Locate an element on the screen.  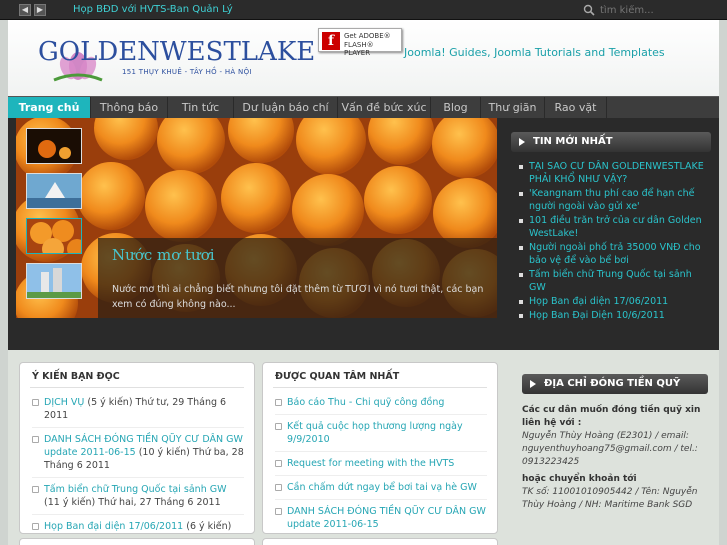
site-logo: GOLDENWESTLAKE is located at coordinates (176, 52).